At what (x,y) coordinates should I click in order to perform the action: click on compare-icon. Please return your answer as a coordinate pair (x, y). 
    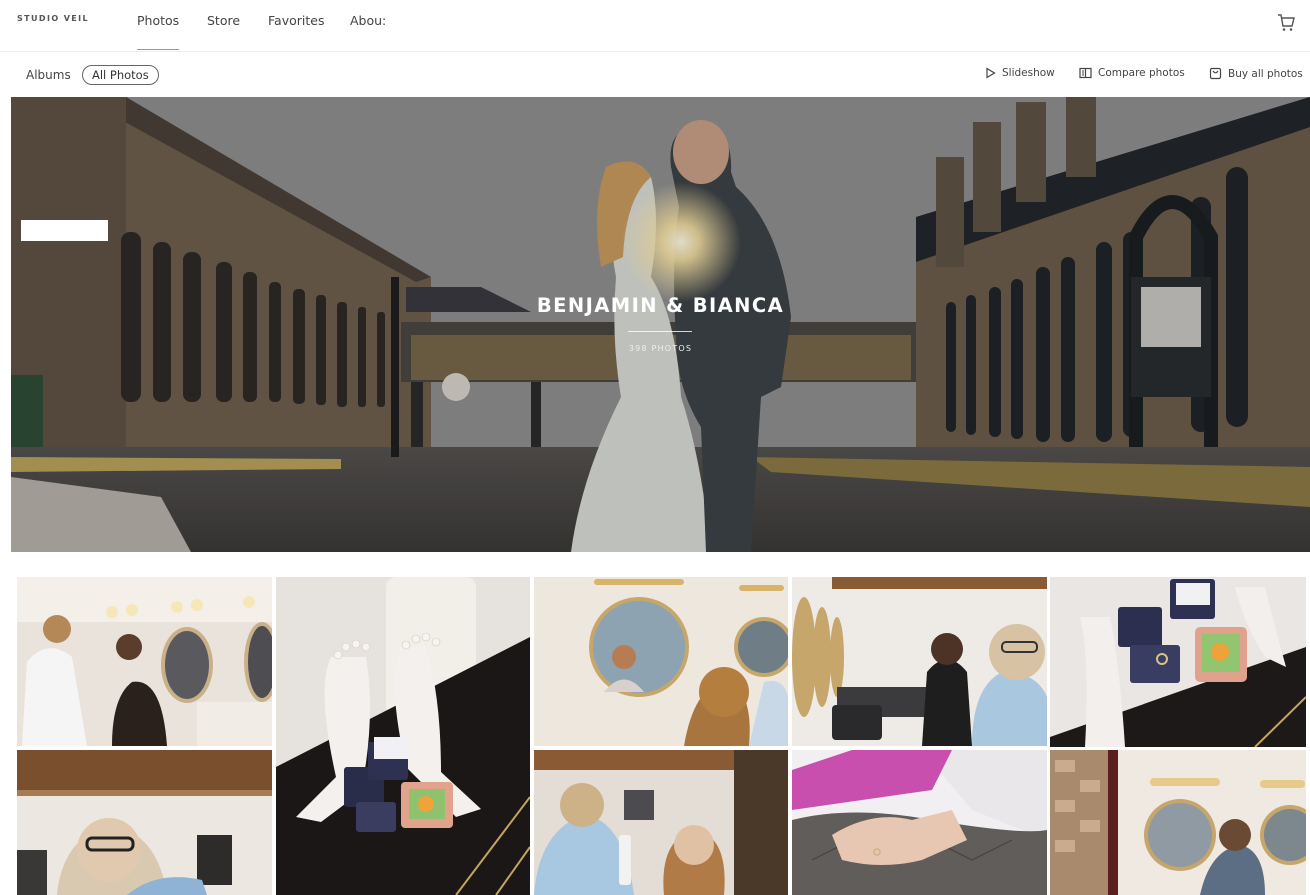
    Looking at the image, I should click on (1085, 73).